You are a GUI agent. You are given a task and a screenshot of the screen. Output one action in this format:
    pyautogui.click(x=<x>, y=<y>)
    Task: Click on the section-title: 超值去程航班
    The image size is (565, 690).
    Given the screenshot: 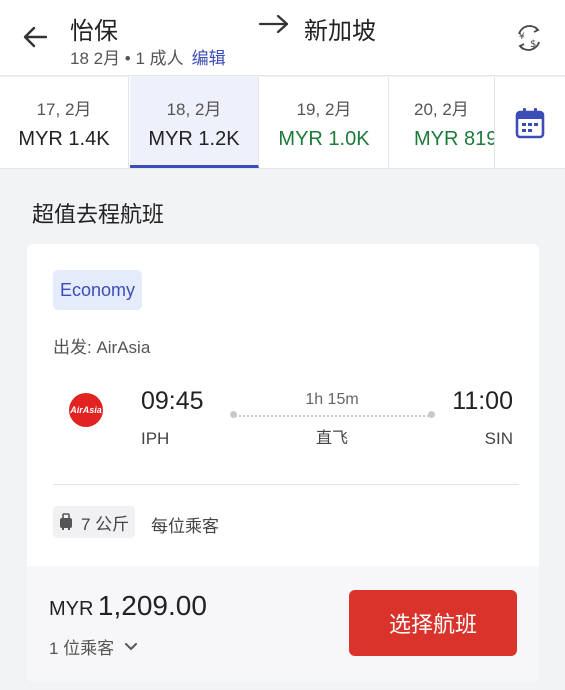 What is the action you would take?
    pyautogui.click(x=98, y=214)
    